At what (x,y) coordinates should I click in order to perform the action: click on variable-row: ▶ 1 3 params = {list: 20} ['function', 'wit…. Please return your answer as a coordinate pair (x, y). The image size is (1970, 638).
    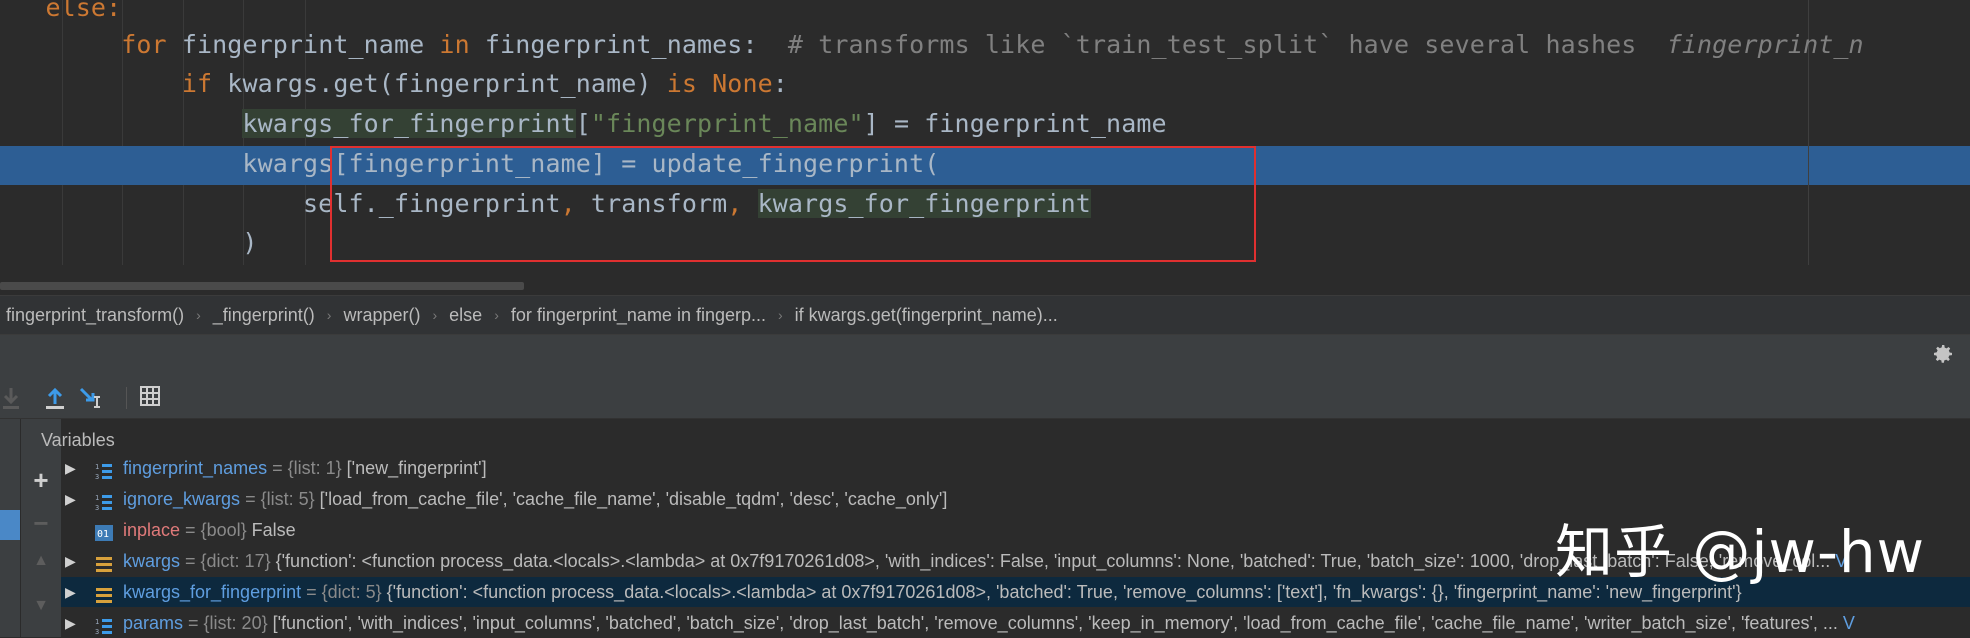
    Looking at the image, I should click on (1015, 623).